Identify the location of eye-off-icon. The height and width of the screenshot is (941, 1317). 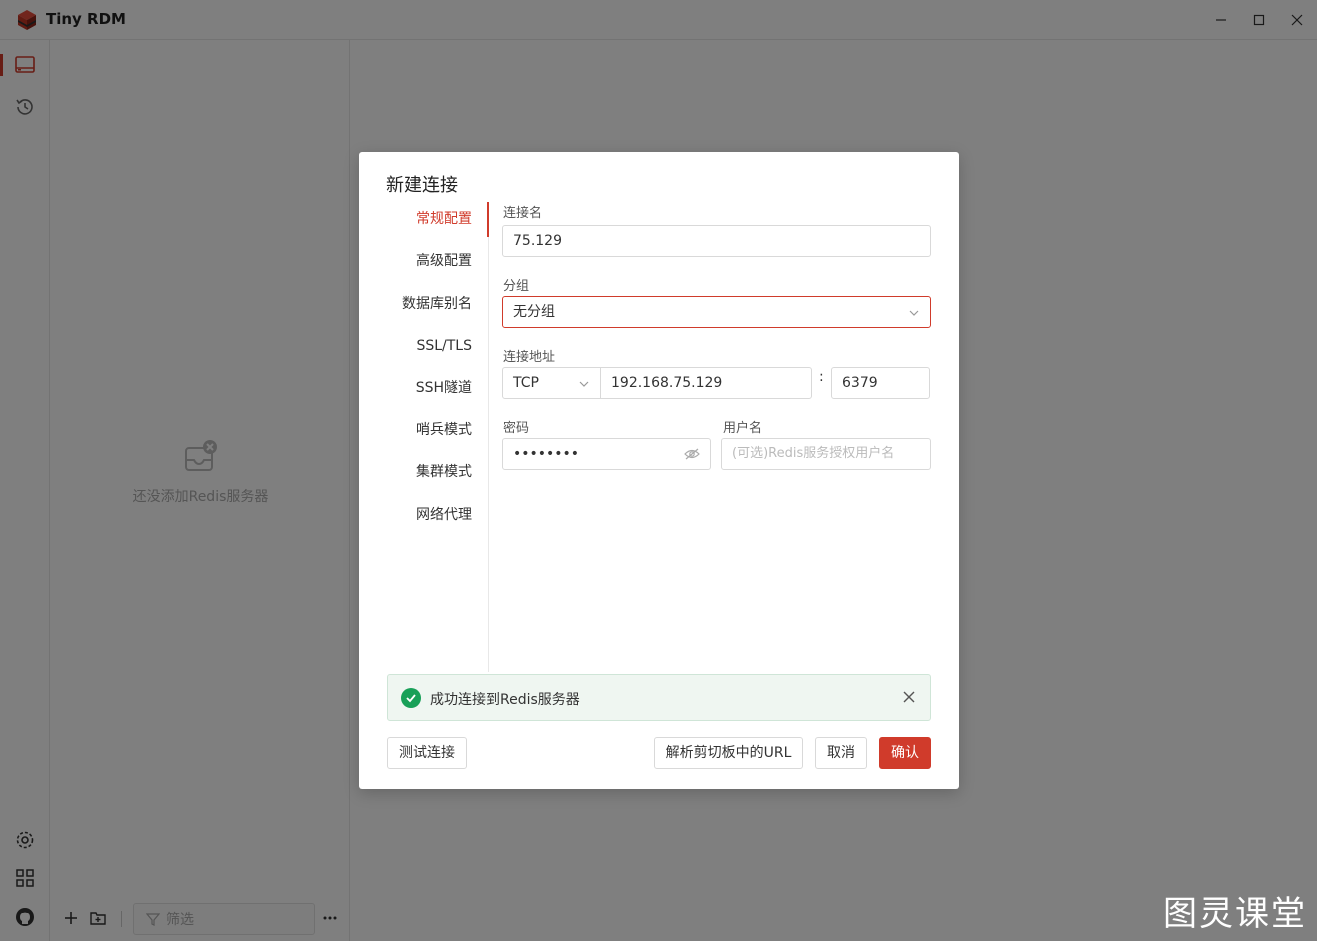
(692, 454).